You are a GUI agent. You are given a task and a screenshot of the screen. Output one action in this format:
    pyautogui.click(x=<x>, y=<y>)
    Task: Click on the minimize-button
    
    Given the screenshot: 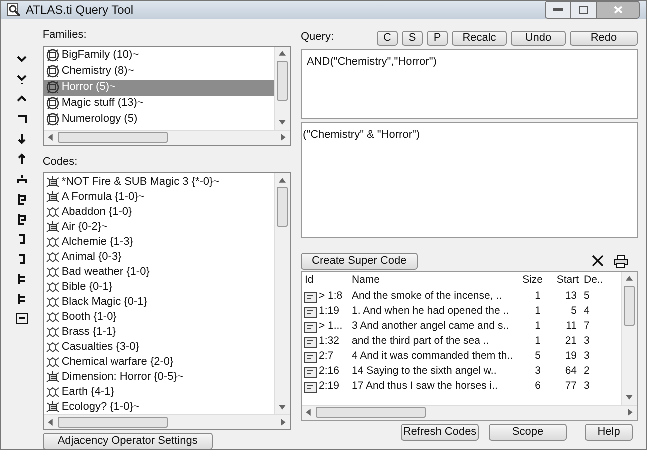 What is the action you would take?
    pyautogui.click(x=558, y=10)
    